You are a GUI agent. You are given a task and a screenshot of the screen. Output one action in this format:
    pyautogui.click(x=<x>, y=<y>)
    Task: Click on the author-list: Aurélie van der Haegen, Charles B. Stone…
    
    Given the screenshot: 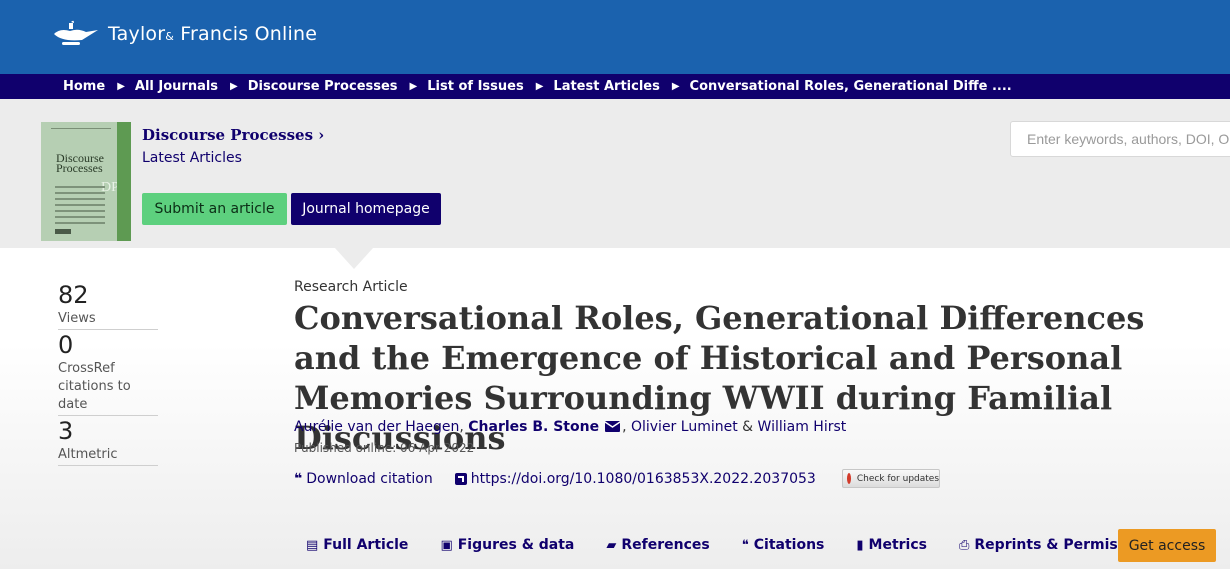 What is the action you would take?
    pyautogui.click(x=570, y=427)
    